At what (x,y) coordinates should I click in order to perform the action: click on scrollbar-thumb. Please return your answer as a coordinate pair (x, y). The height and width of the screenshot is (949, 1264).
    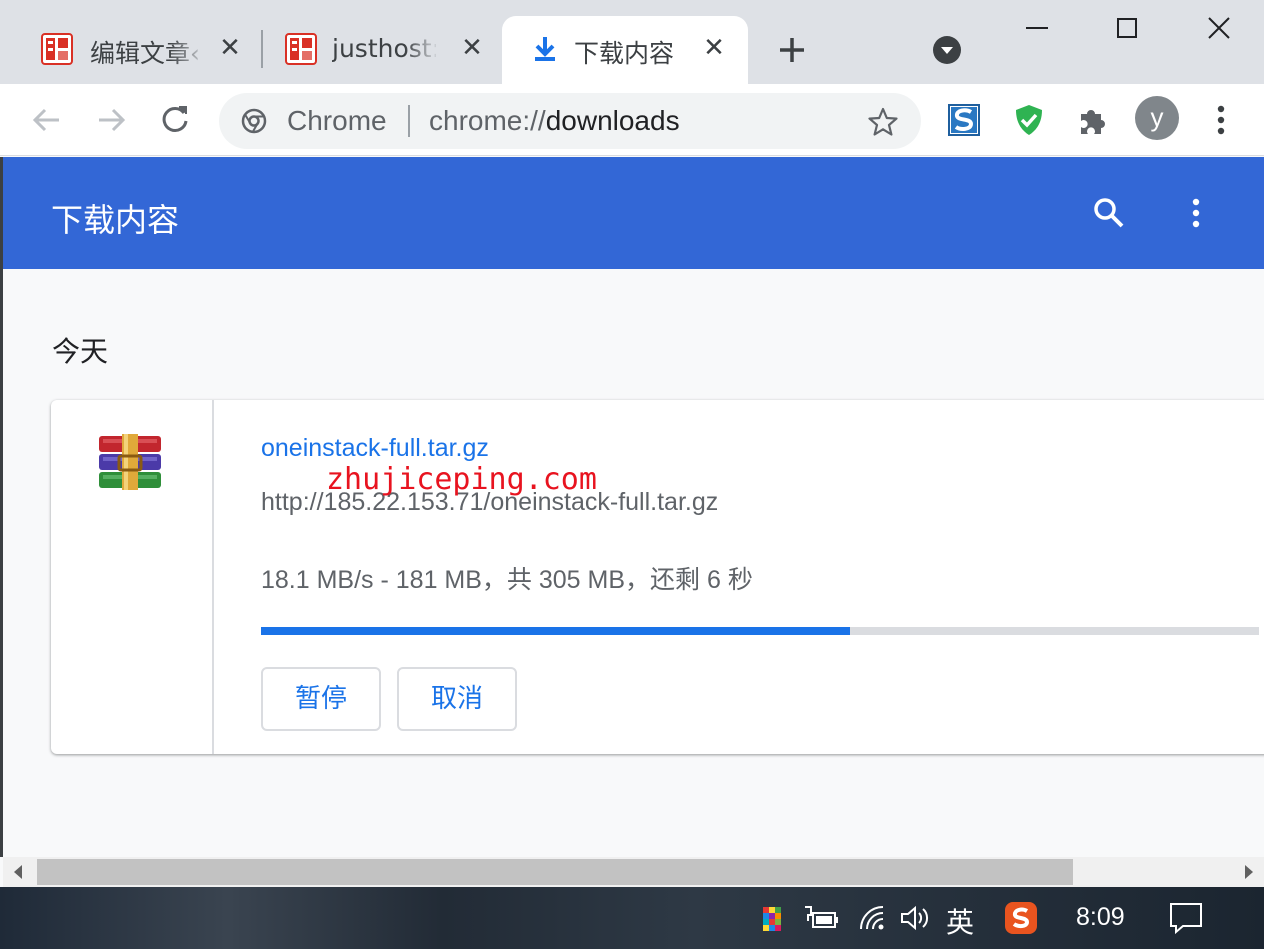
    Looking at the image, I should click on (555, 872).